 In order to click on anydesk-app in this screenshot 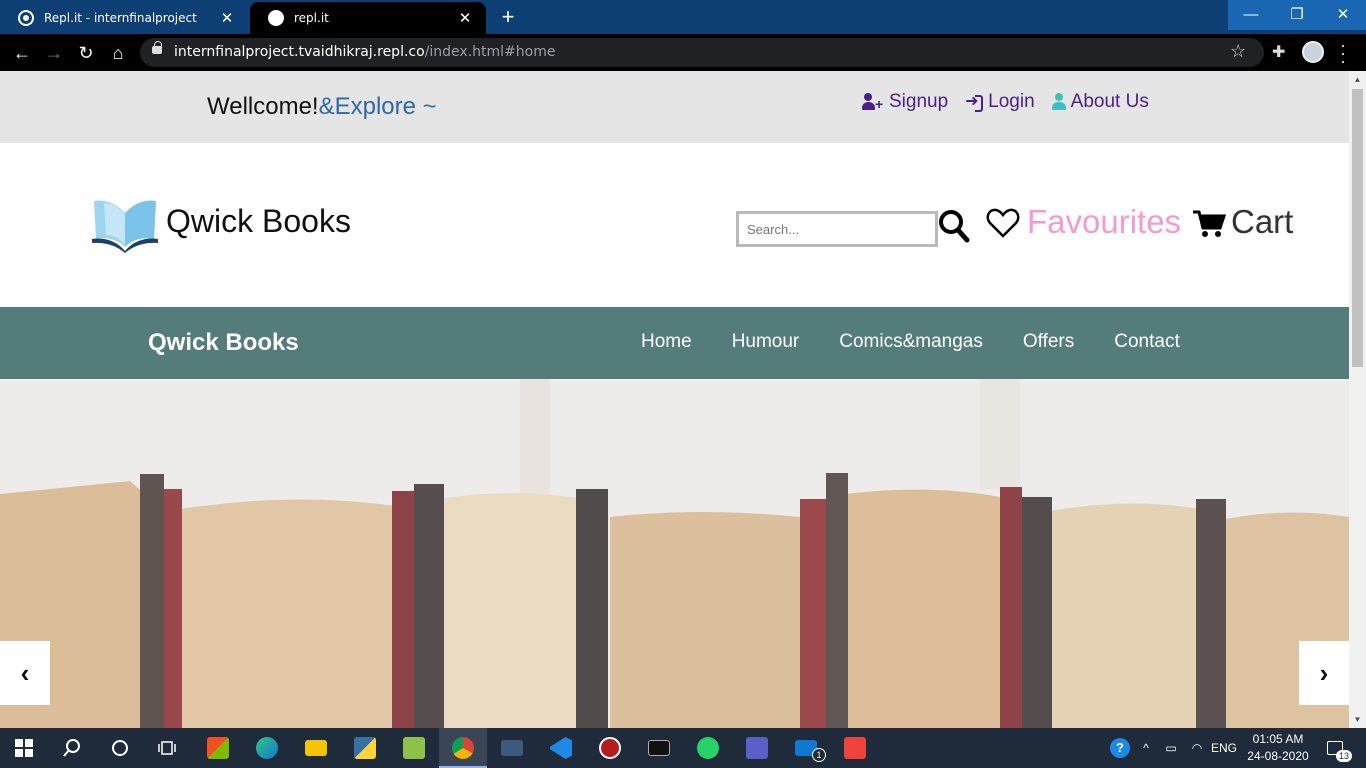, I will do `click(855, 748)`.